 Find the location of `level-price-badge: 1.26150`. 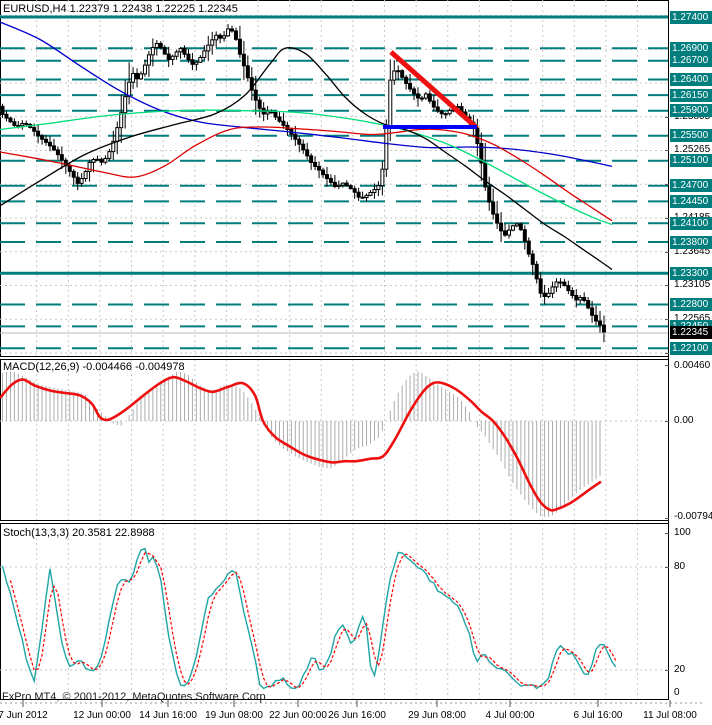

level-price-badge: 1.26150 is located at coordinates (691, 95).